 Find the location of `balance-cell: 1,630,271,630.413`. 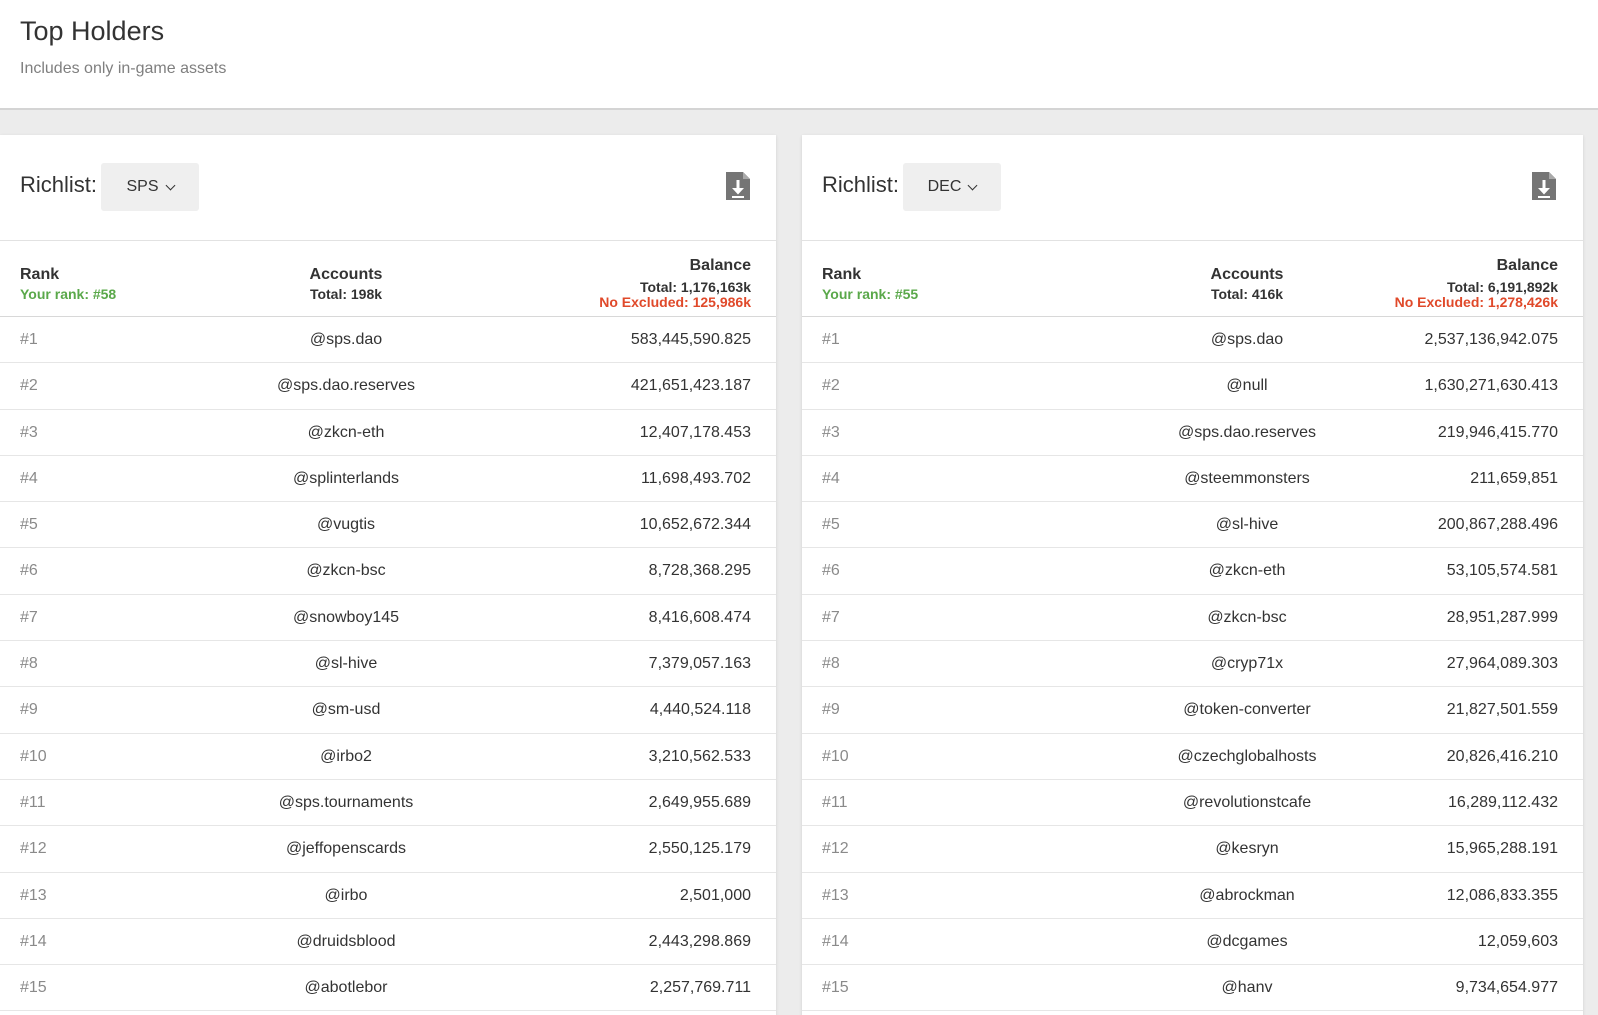

balance-cell: 1,630,271,630.413 is located at coordinates (1491, 386).